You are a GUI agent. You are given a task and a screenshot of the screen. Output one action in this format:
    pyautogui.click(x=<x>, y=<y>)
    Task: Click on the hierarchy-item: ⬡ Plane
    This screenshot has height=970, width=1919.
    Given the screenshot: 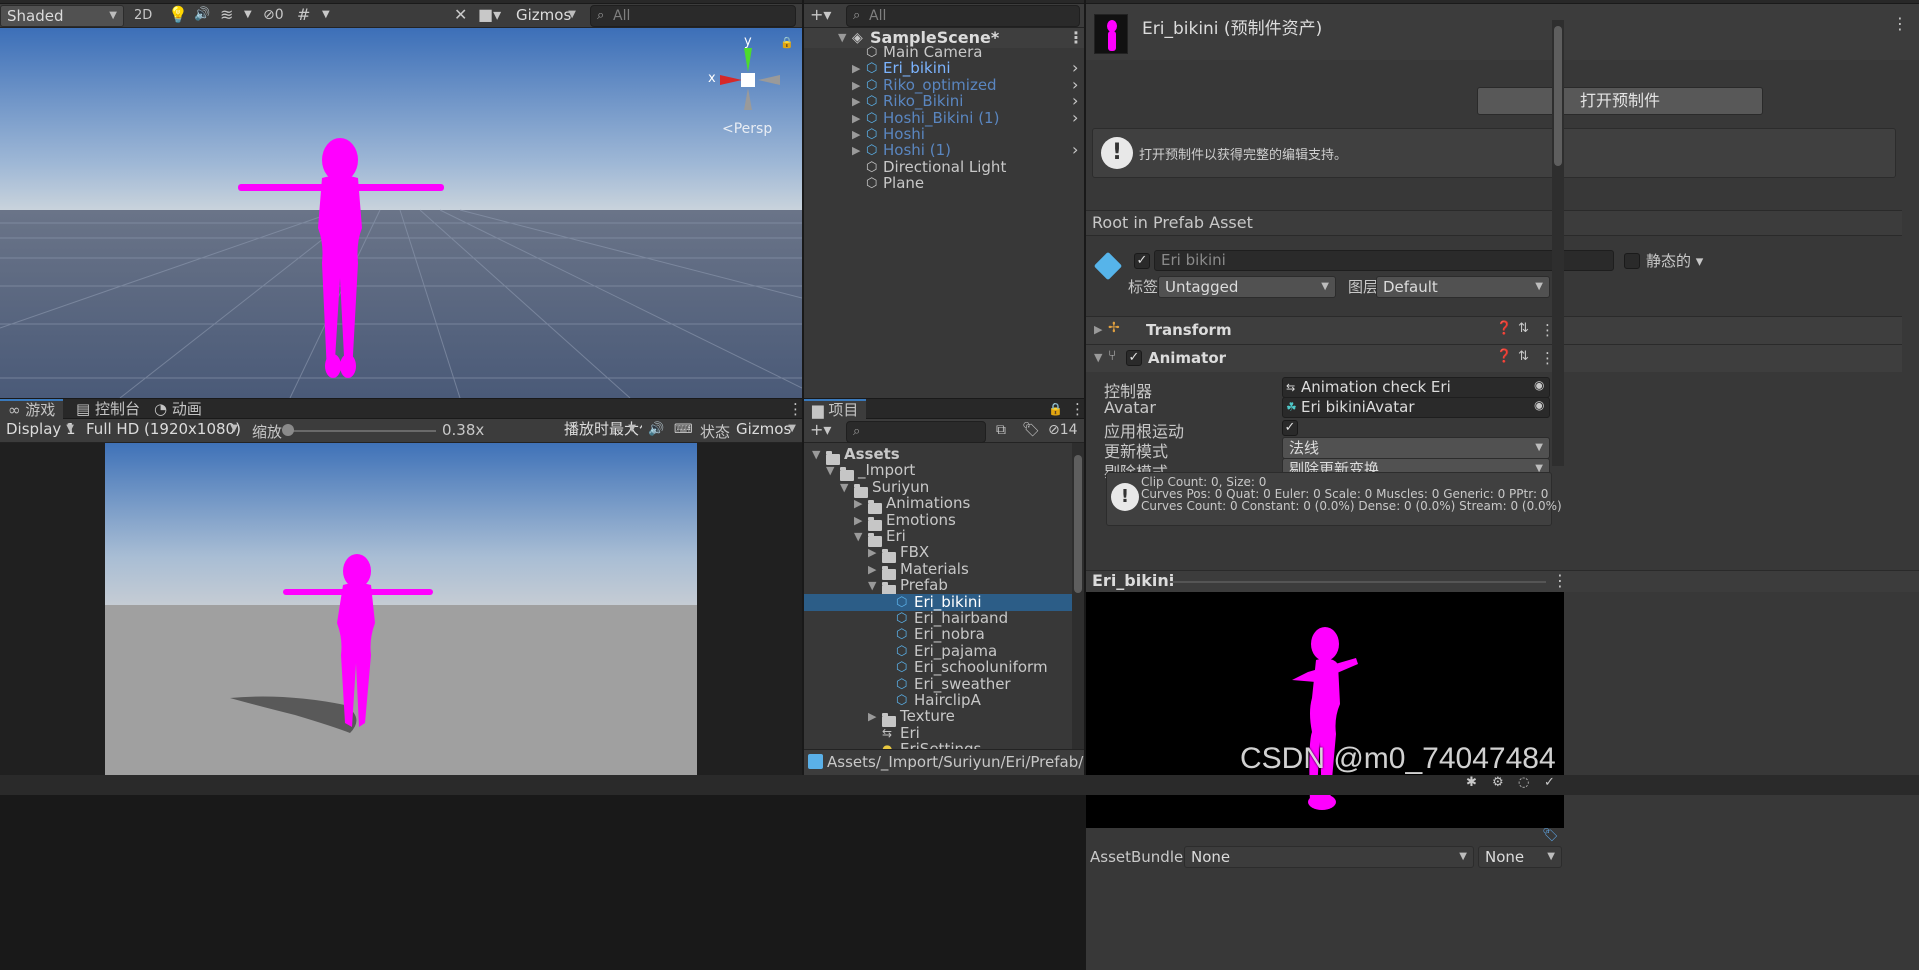 What is the action you would take?
    pyautogui.click(x=944, y=183)
    